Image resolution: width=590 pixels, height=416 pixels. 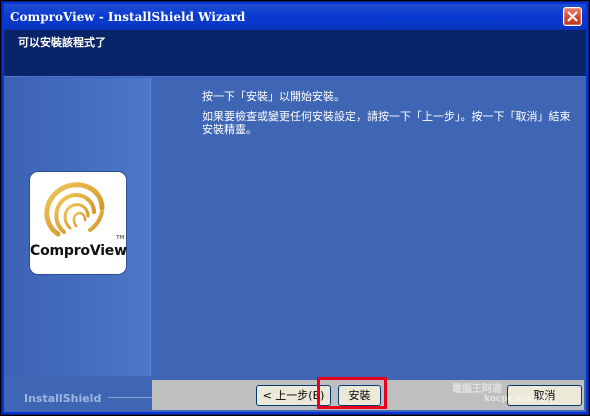 What do you see at coordinates (295, 17) in the screenshot?
I see `title-bar: ComproView - InstallShield Wizard` at bounding box center [295, 17].